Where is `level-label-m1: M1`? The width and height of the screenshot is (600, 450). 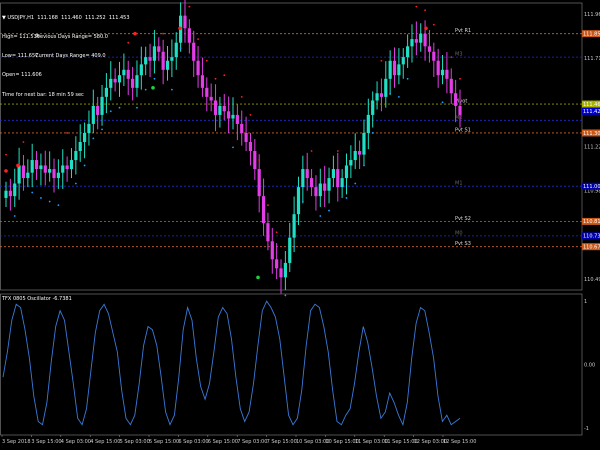 level-label-m1: M1 is located at coordinates (459, 184).